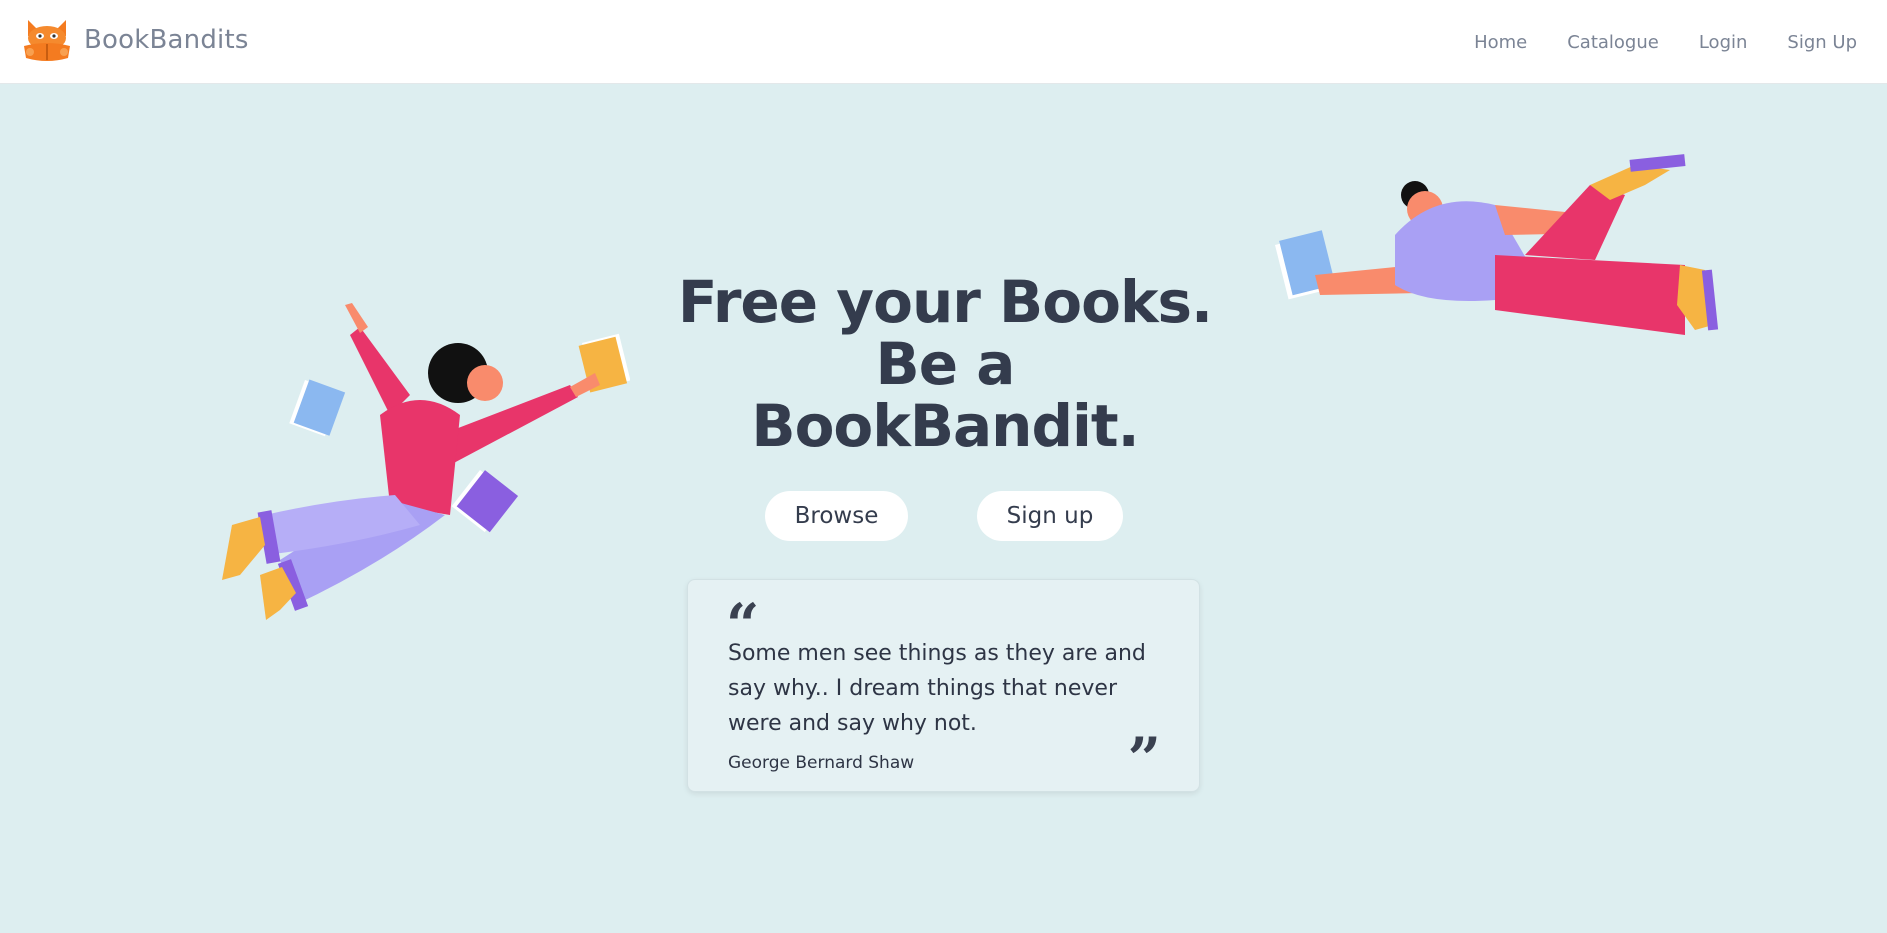  Describe the element at coordinates (1144, 759) in the screenshot. I see `close-quote-icon: ”` at that location.